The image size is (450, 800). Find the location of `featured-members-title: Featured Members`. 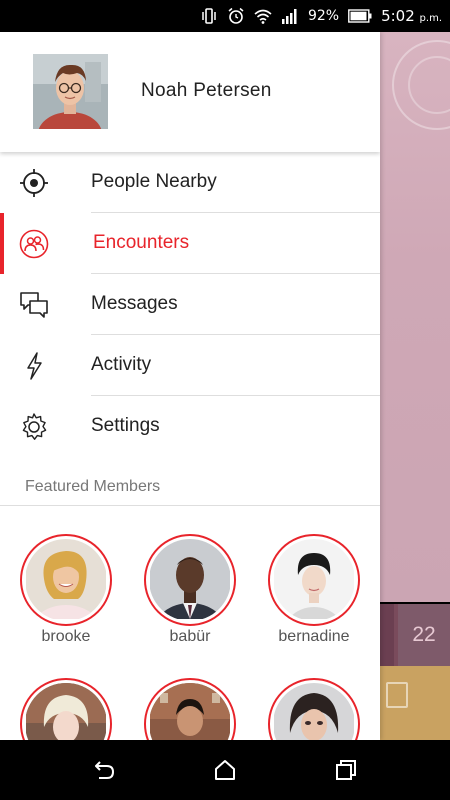

featured-members-title: Featured Members is located at coordinates (93, 486).